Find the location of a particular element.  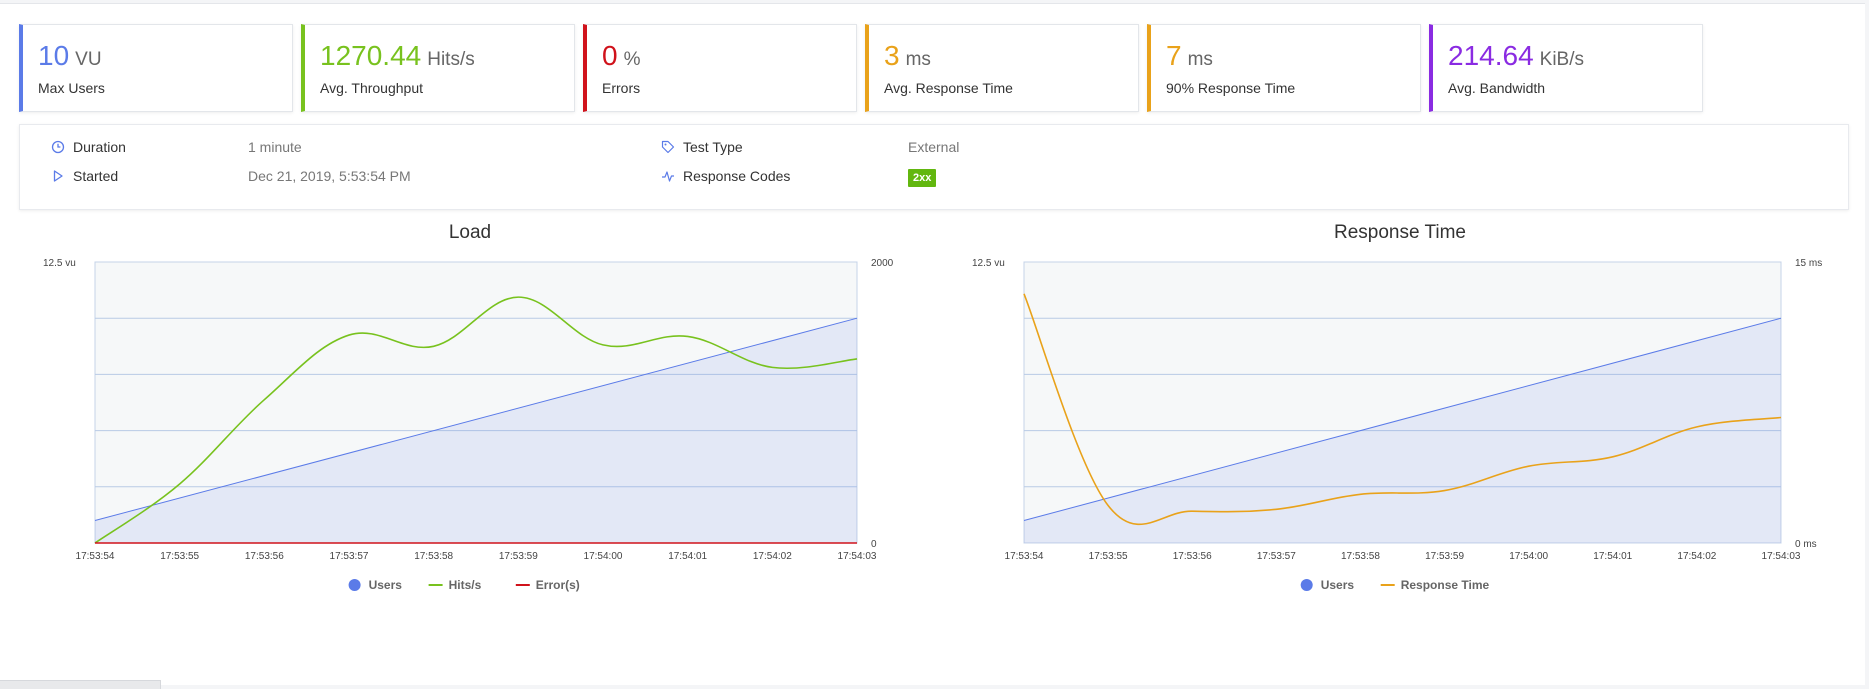

legend-label-error-s-: Error(s) is located at coordinates (558, 585).